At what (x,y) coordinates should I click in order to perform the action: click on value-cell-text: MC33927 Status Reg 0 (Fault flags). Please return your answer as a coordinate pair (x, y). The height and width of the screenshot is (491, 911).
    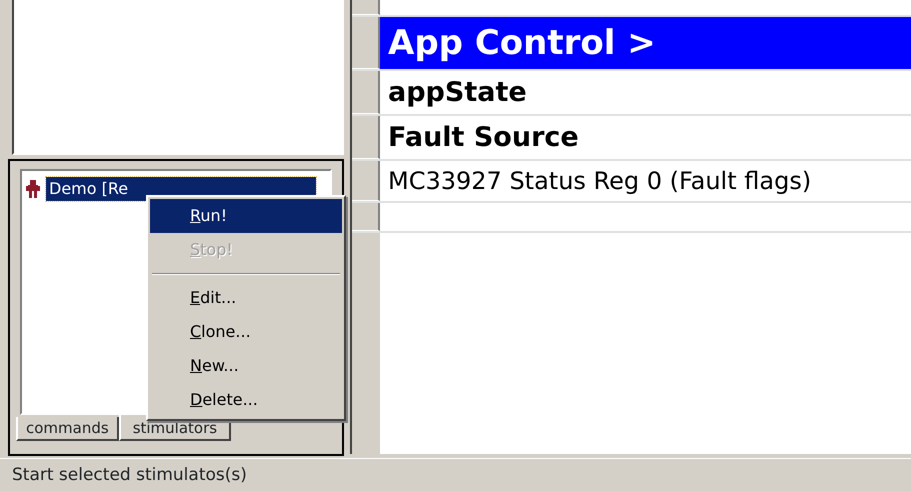
    Looking at the image, I should click on (599, 181).